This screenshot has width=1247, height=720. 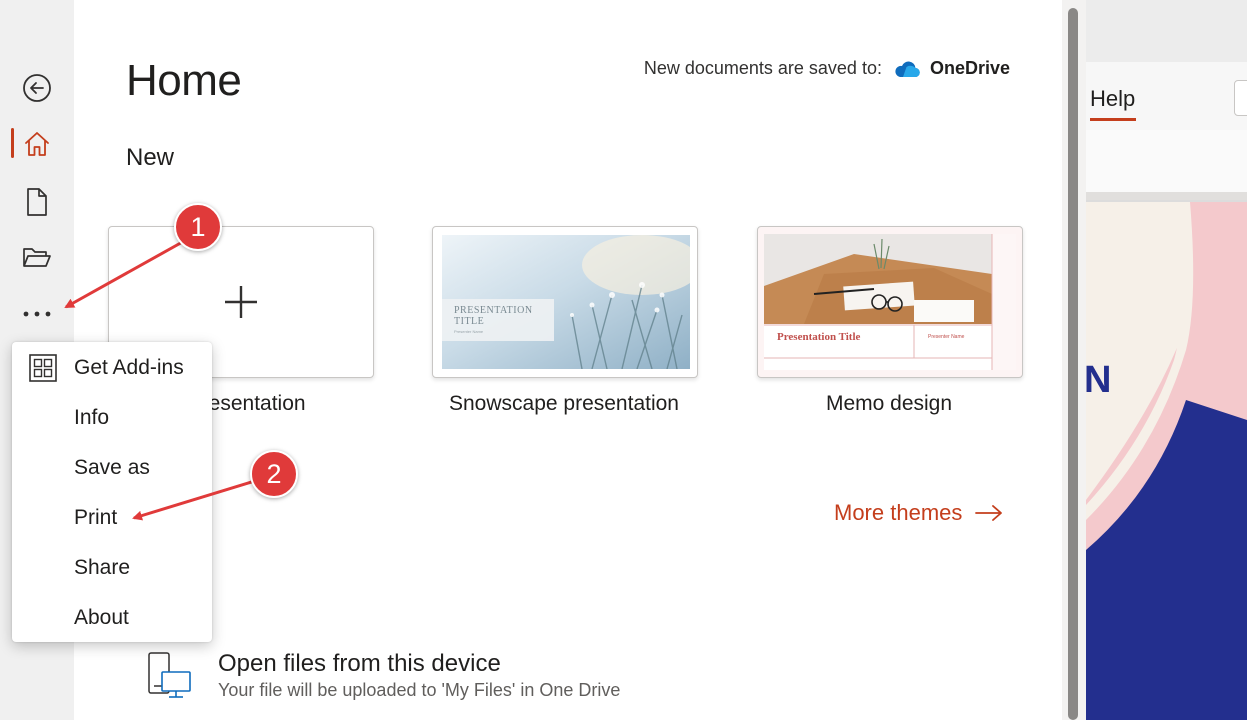 What do you see at coordinates (102, 567) in the screenshot?
I see `menu-item-label: Share` at bounding box center [102, 567].